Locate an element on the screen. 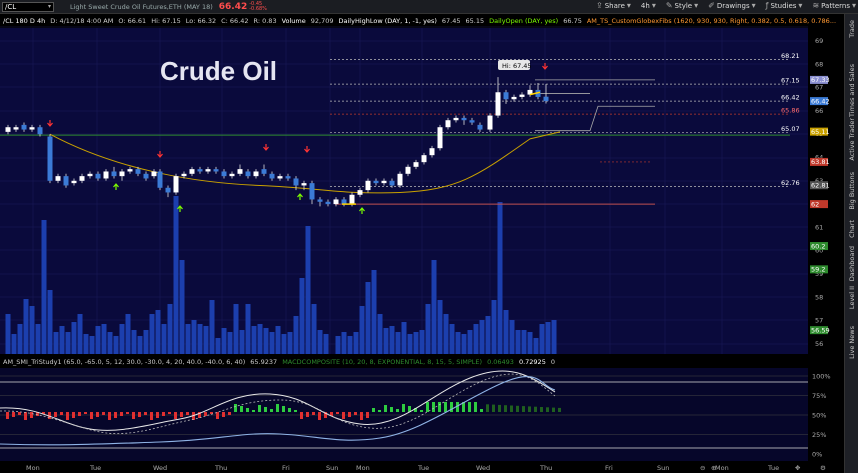 The height and width of the screenshot is (473, 858). side-tab-label: Big Buttons is located at coordinates (852, 191).